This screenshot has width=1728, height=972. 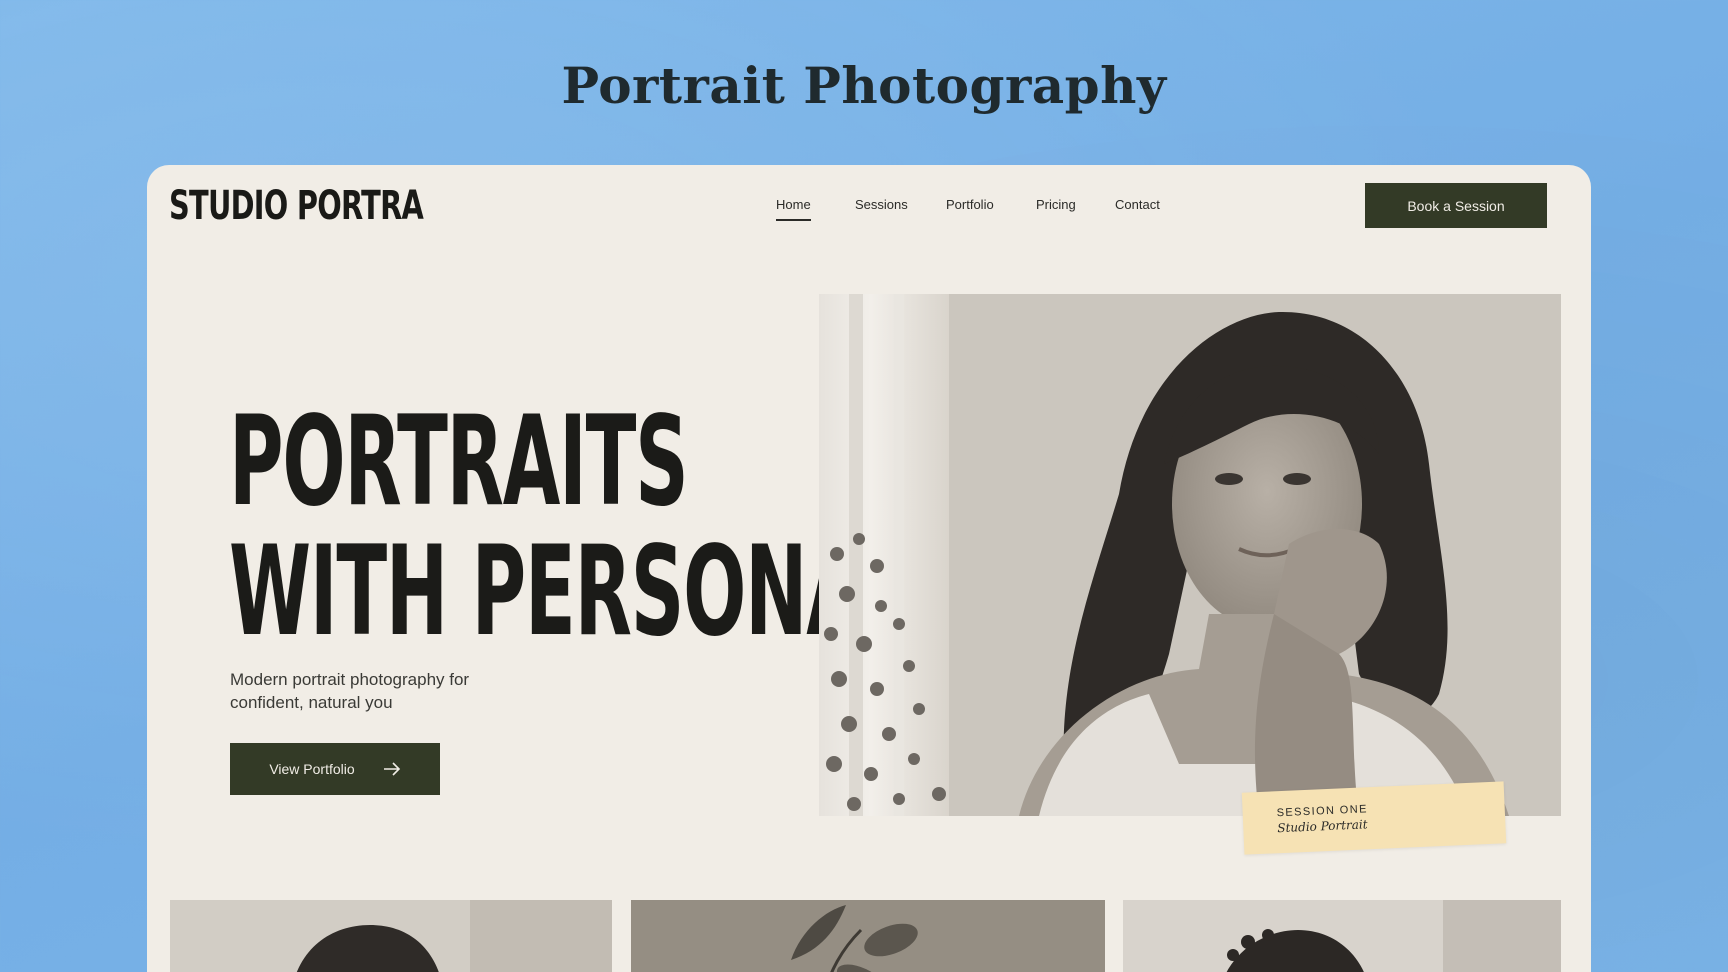 What do you see at coordinates (1374, 818) in the screenshot?
I see `session-caption-tag: SESSION ONE Studio Portrait` at bounding box center [1374, 818].